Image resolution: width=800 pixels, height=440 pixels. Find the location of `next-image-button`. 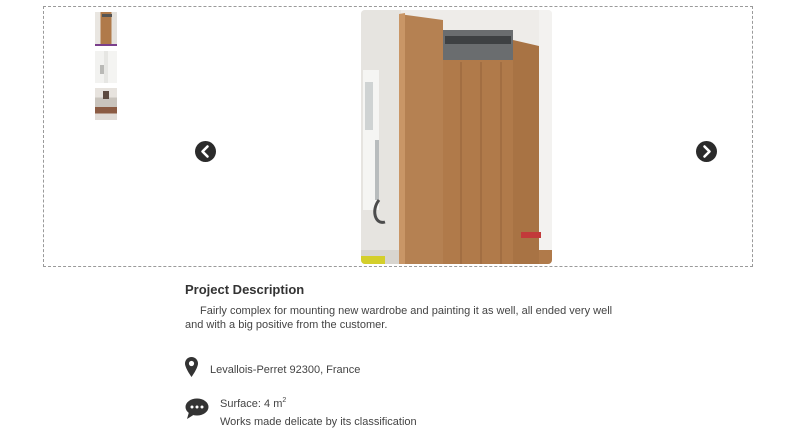

next-image-button is located at coordinates (706, 151).